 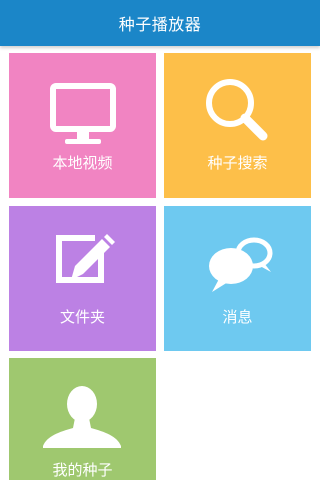 I want to click on tile-seed-search: 种子搜索, so click(x=237, y=125).